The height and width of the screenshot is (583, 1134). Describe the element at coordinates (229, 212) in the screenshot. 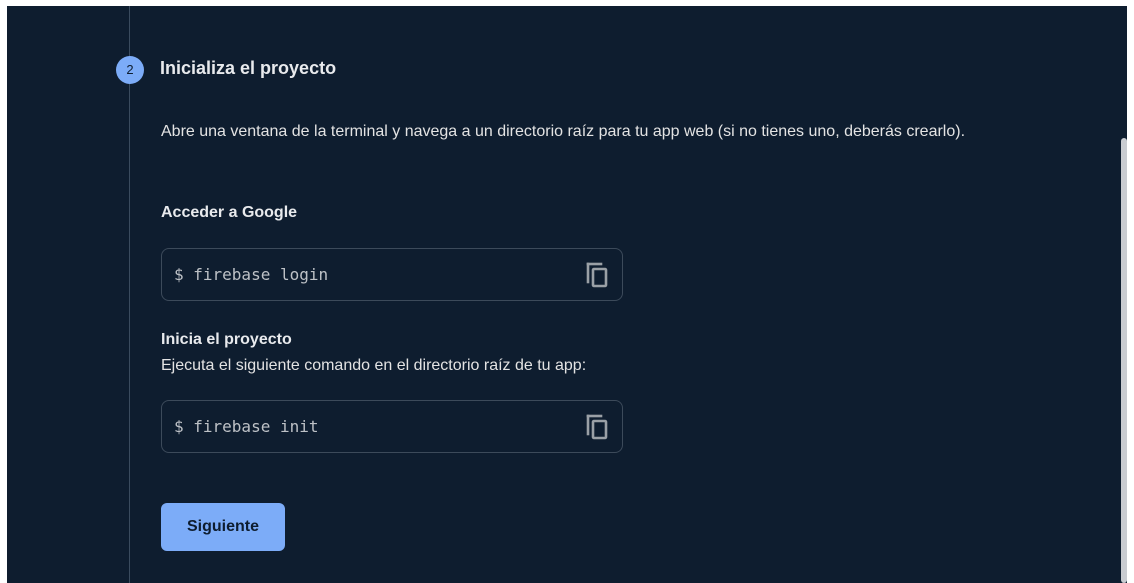

I see `login-section-label: Acceder a Google` at that location.